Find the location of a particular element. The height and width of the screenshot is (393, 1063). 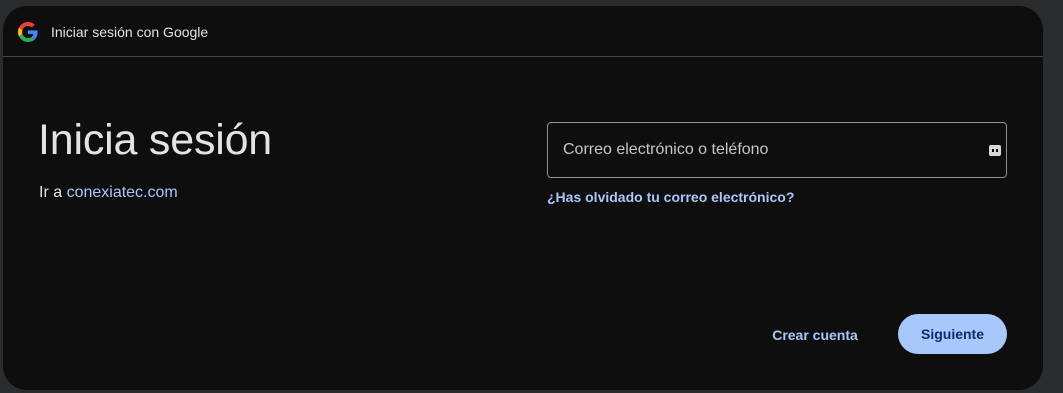

create-account-button: Crear cuenta is located at coordinates (815, 335).